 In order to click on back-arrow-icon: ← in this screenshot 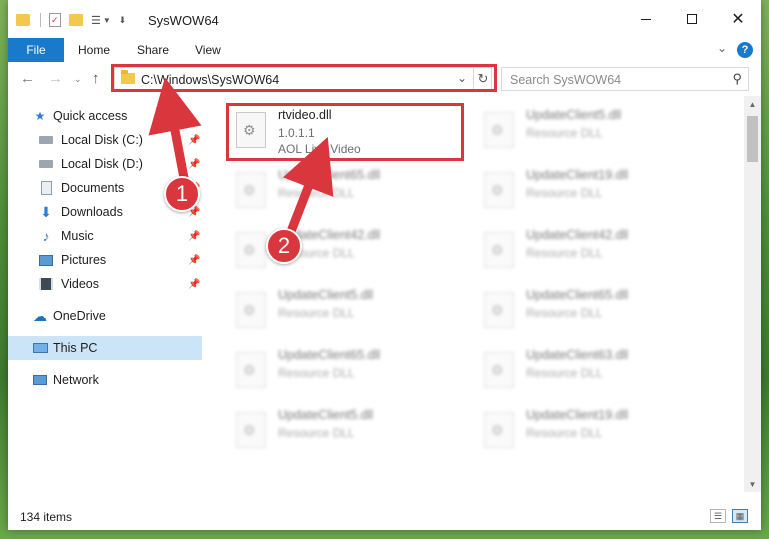, I will do `click(27, 78)`.